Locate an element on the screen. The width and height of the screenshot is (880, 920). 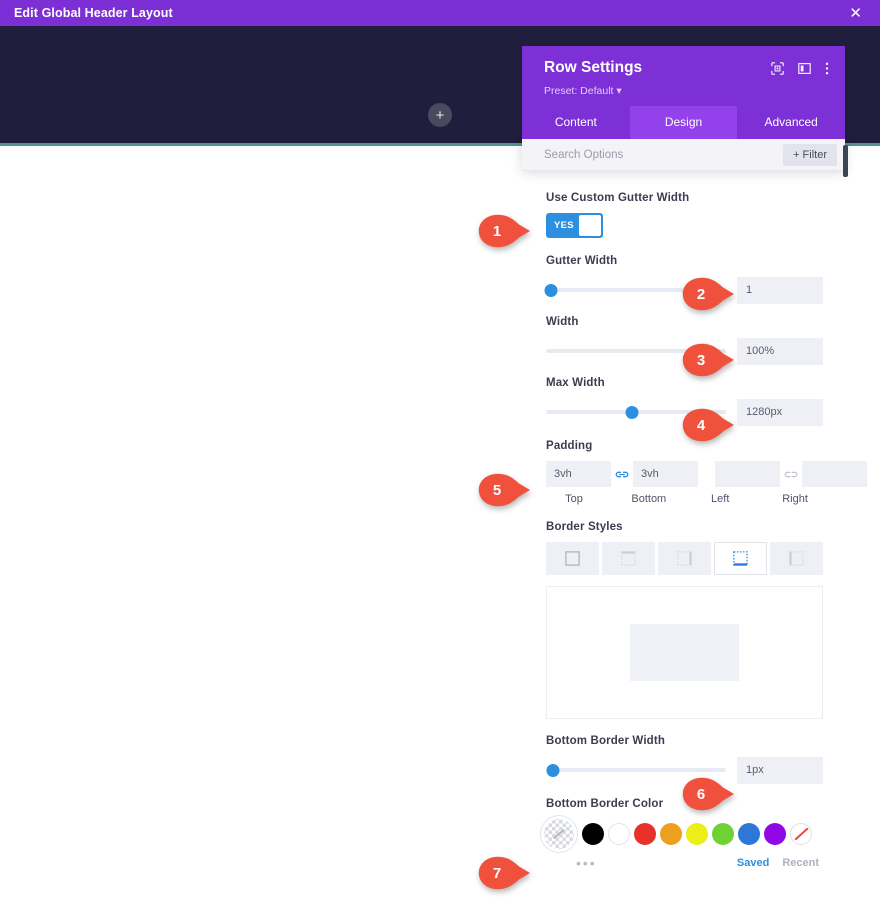
tab-design: Design is located at coordinates (683, 122).